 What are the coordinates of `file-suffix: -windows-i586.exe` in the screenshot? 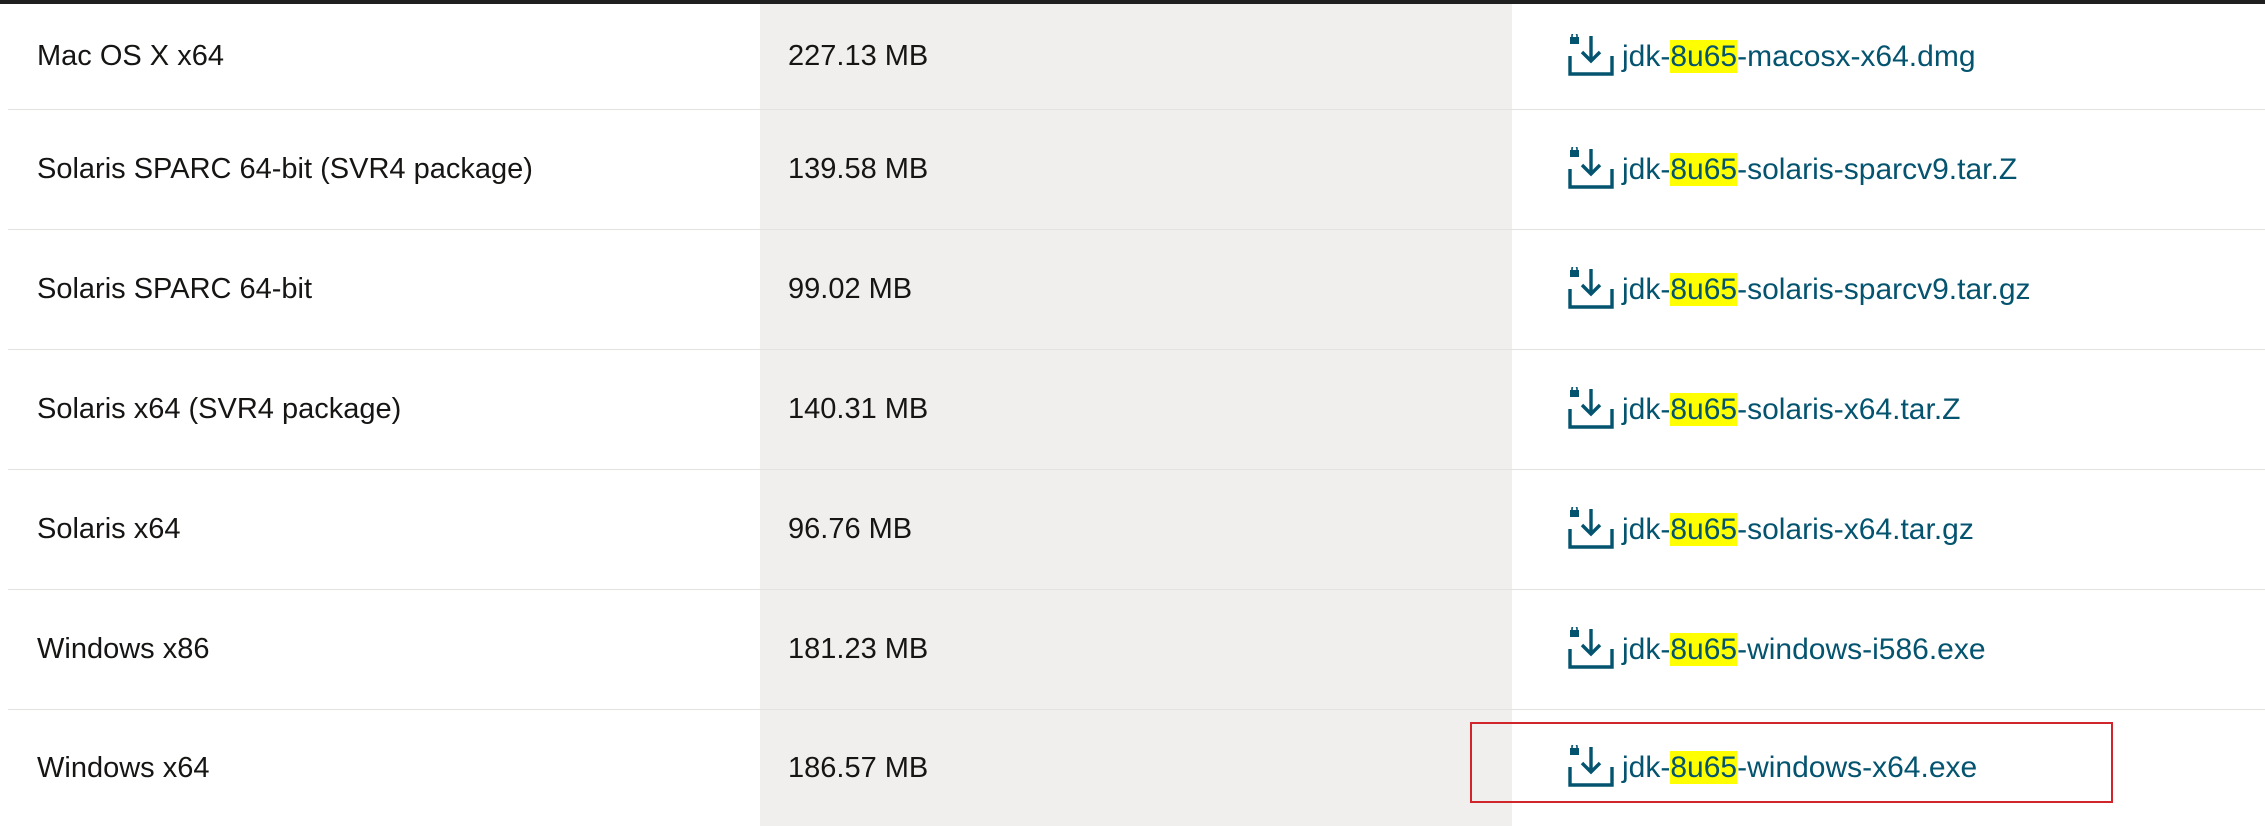 It's located at (1861, 649).